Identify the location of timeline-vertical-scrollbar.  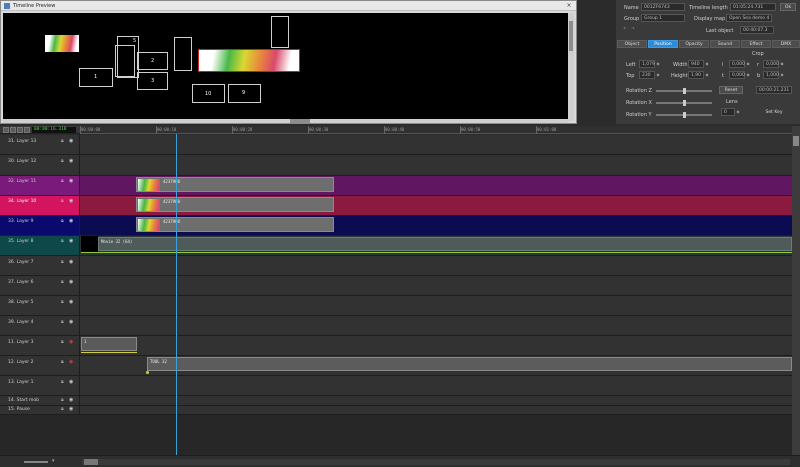
(796, 290).